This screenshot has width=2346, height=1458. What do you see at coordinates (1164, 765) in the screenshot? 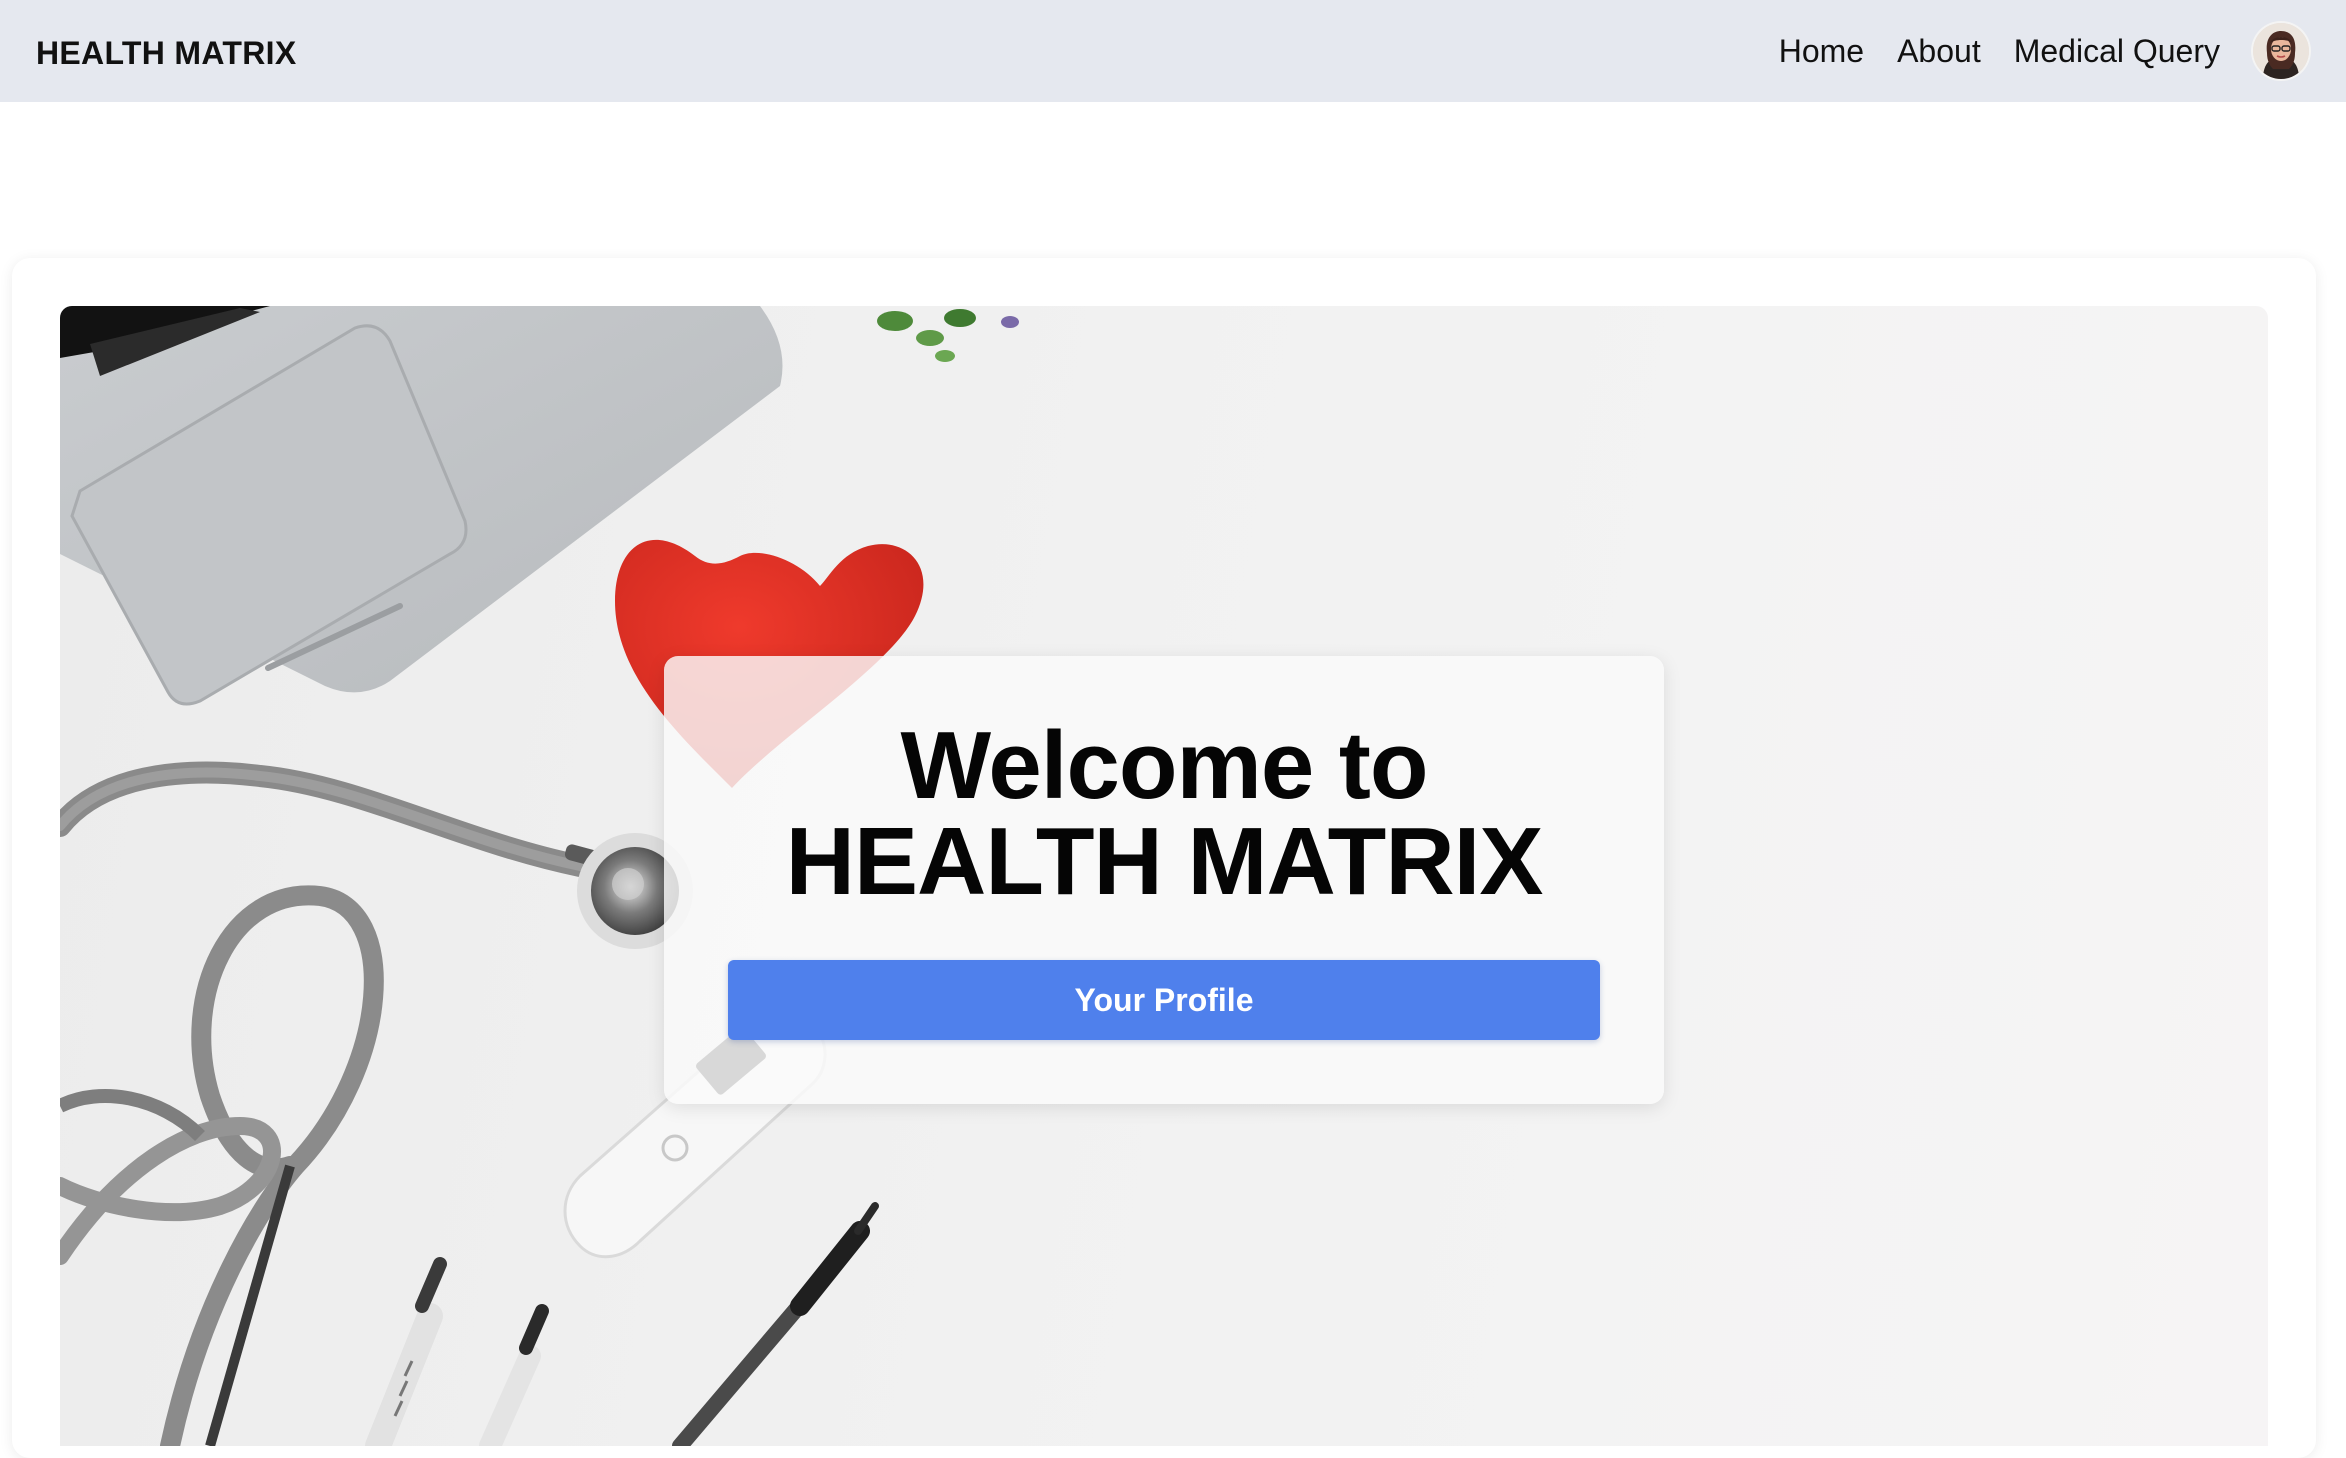
I see `welcome-heading-line1: Welcome to` at bounding box center [1164, 765].